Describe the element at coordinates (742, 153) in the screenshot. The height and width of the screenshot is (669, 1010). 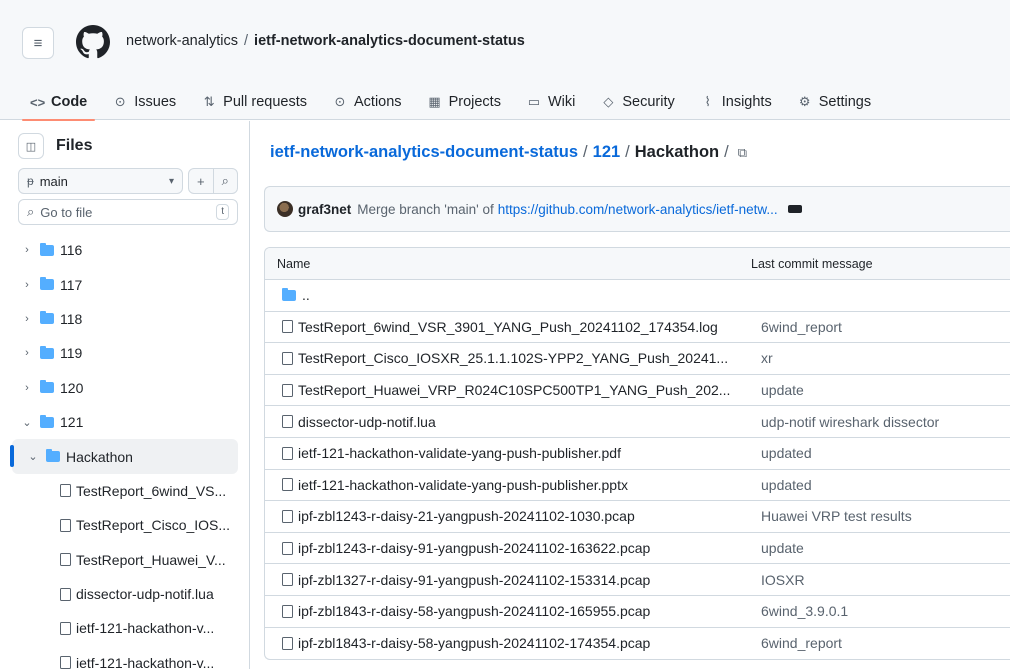
I see `copy-path-icon: ⧉` at that location.